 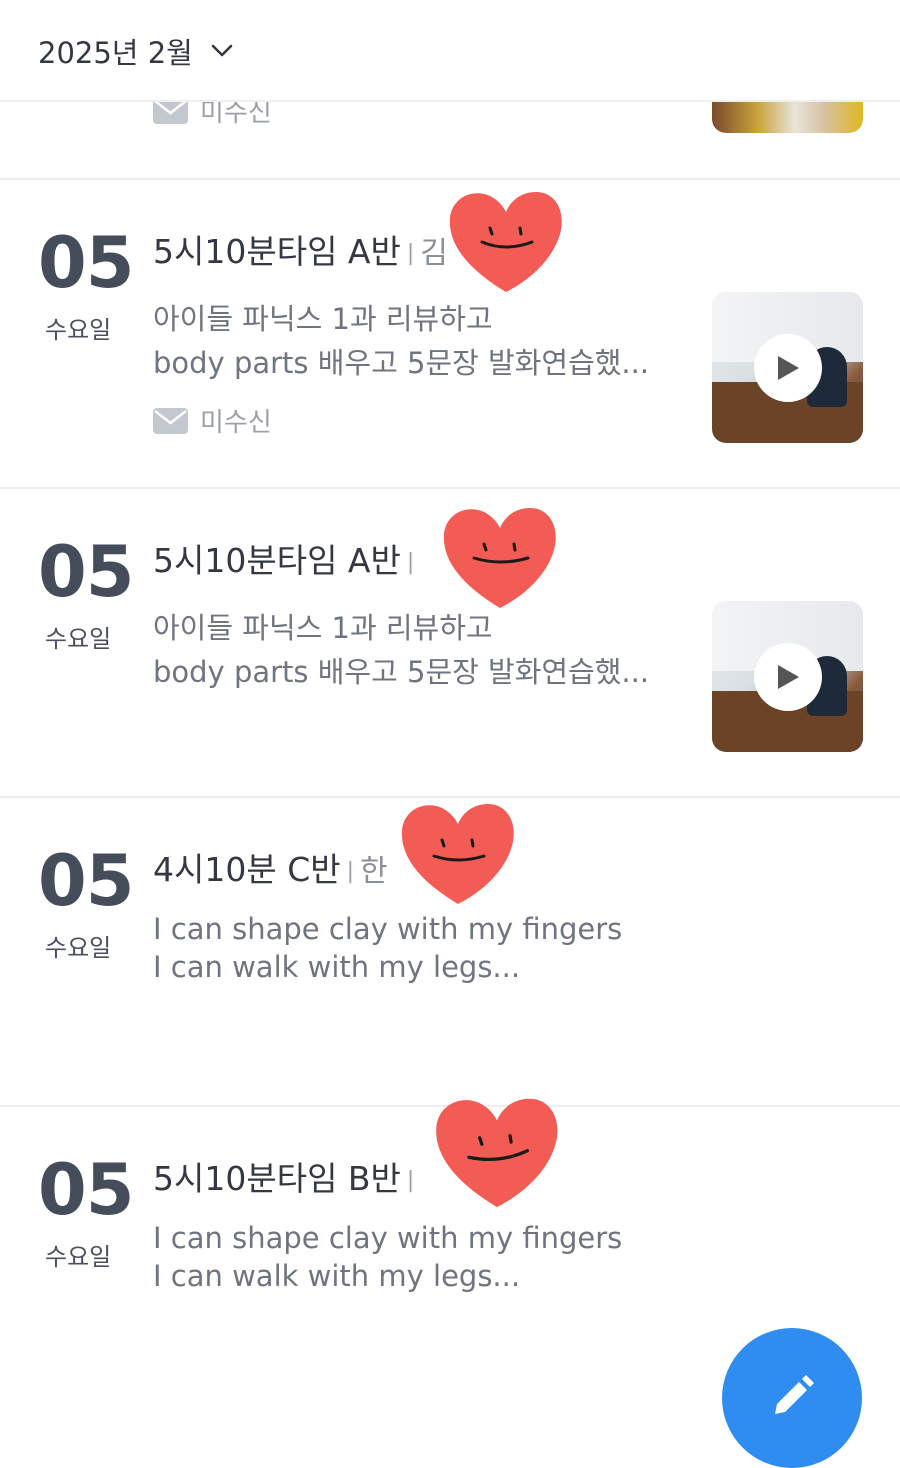 I want to click on class-title: 5시10분타임 B반 |, so click(x=284, y=1178).